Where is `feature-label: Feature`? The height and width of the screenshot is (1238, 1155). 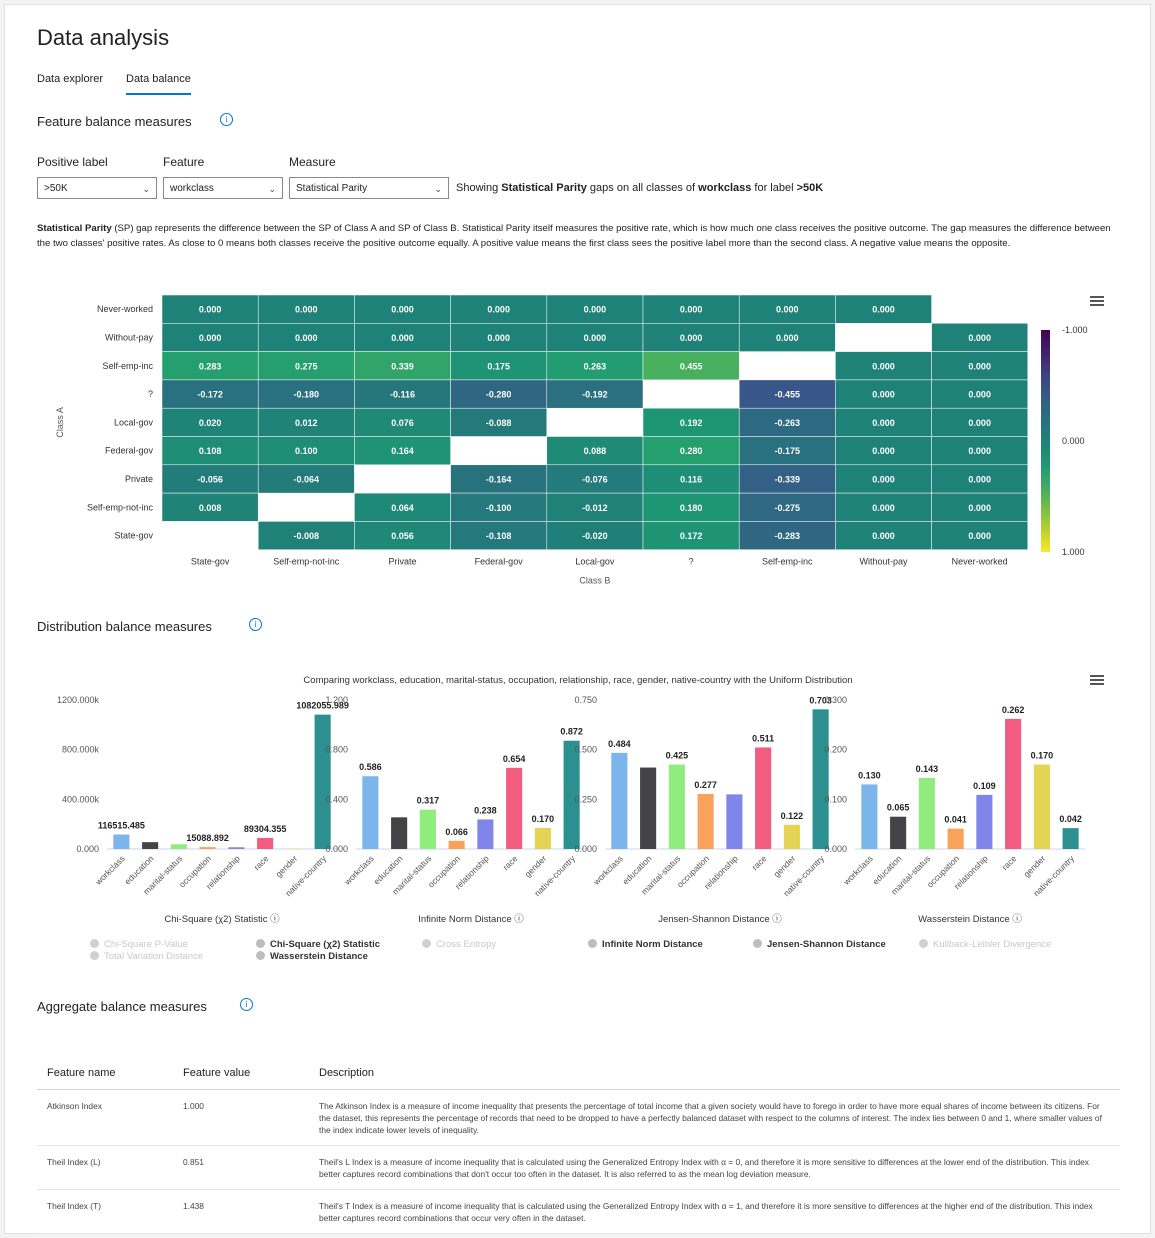
feature-label: Feature is located at coordinates (184, 162).